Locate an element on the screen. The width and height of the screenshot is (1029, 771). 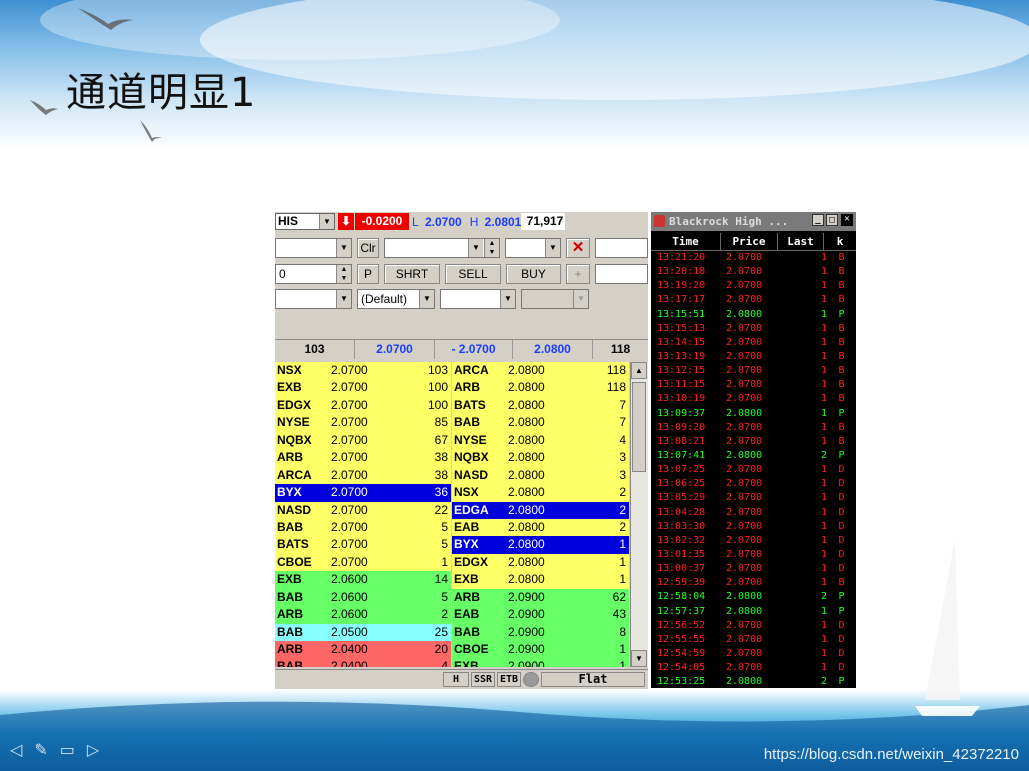
book-row: BAB 2.0400 4 is located at coordinates (363, 662).